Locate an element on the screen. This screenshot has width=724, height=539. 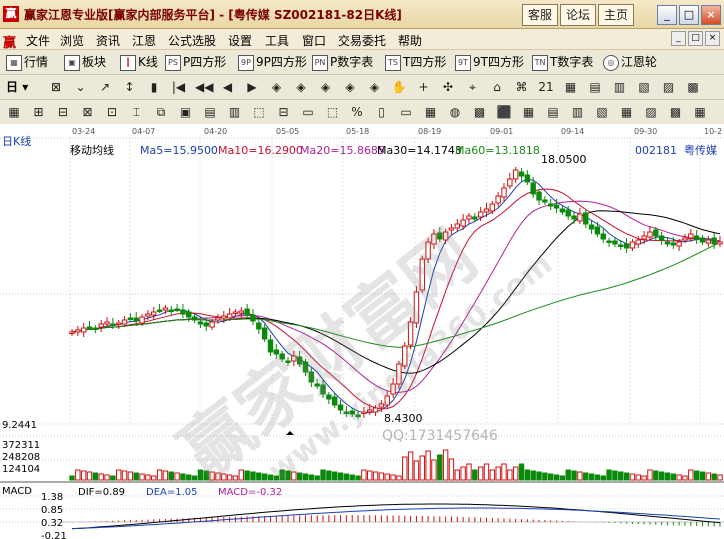
chart-tool-6: ◀◀ is located at coordinates (204, 87).